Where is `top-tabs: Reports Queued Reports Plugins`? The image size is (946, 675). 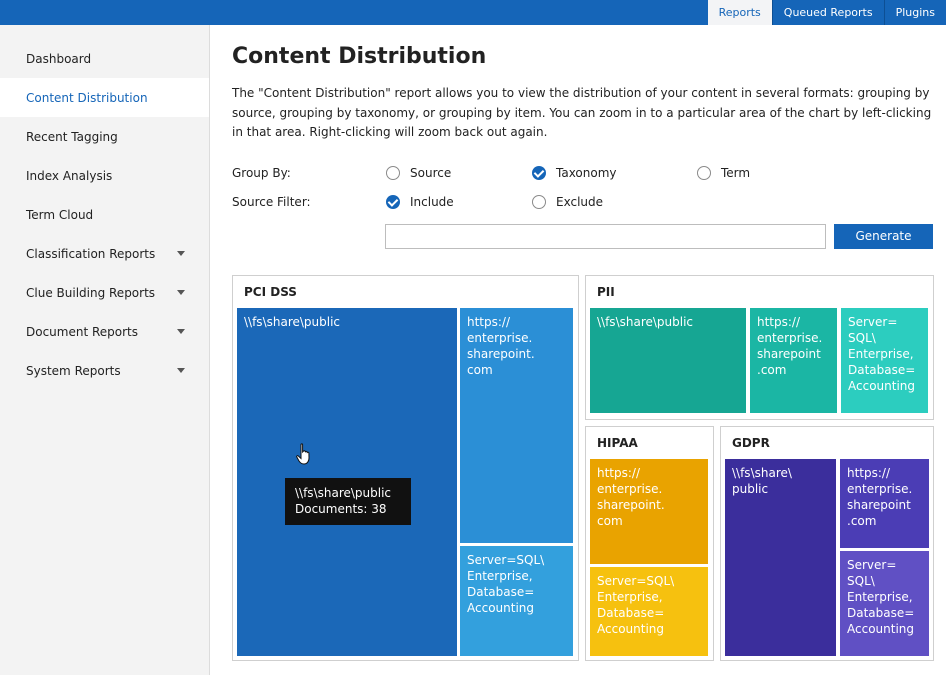
top-tabs: Reports Queued Reports Plugins is located at coordinates (826, 12).